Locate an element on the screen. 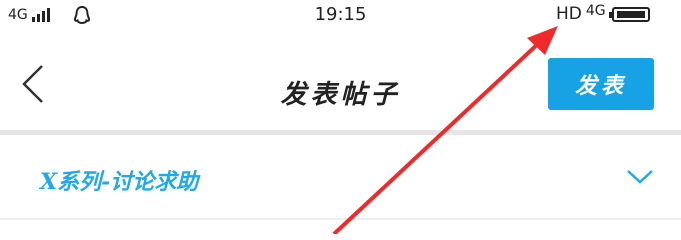 This screenshot has height=240, width=681. status-right: HD 4G is located at coordinates (603, 13).